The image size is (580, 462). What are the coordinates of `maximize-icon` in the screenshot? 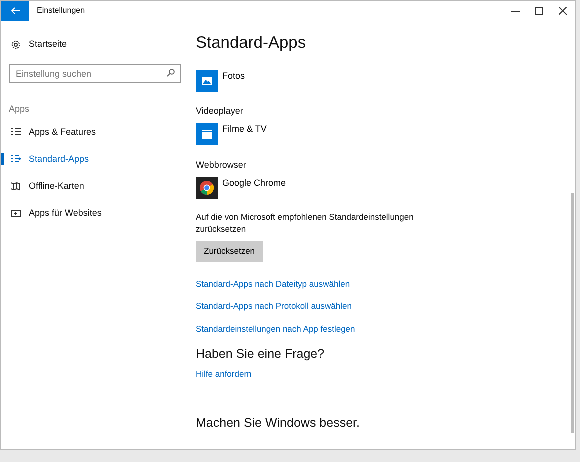 It's located at (539, 11).